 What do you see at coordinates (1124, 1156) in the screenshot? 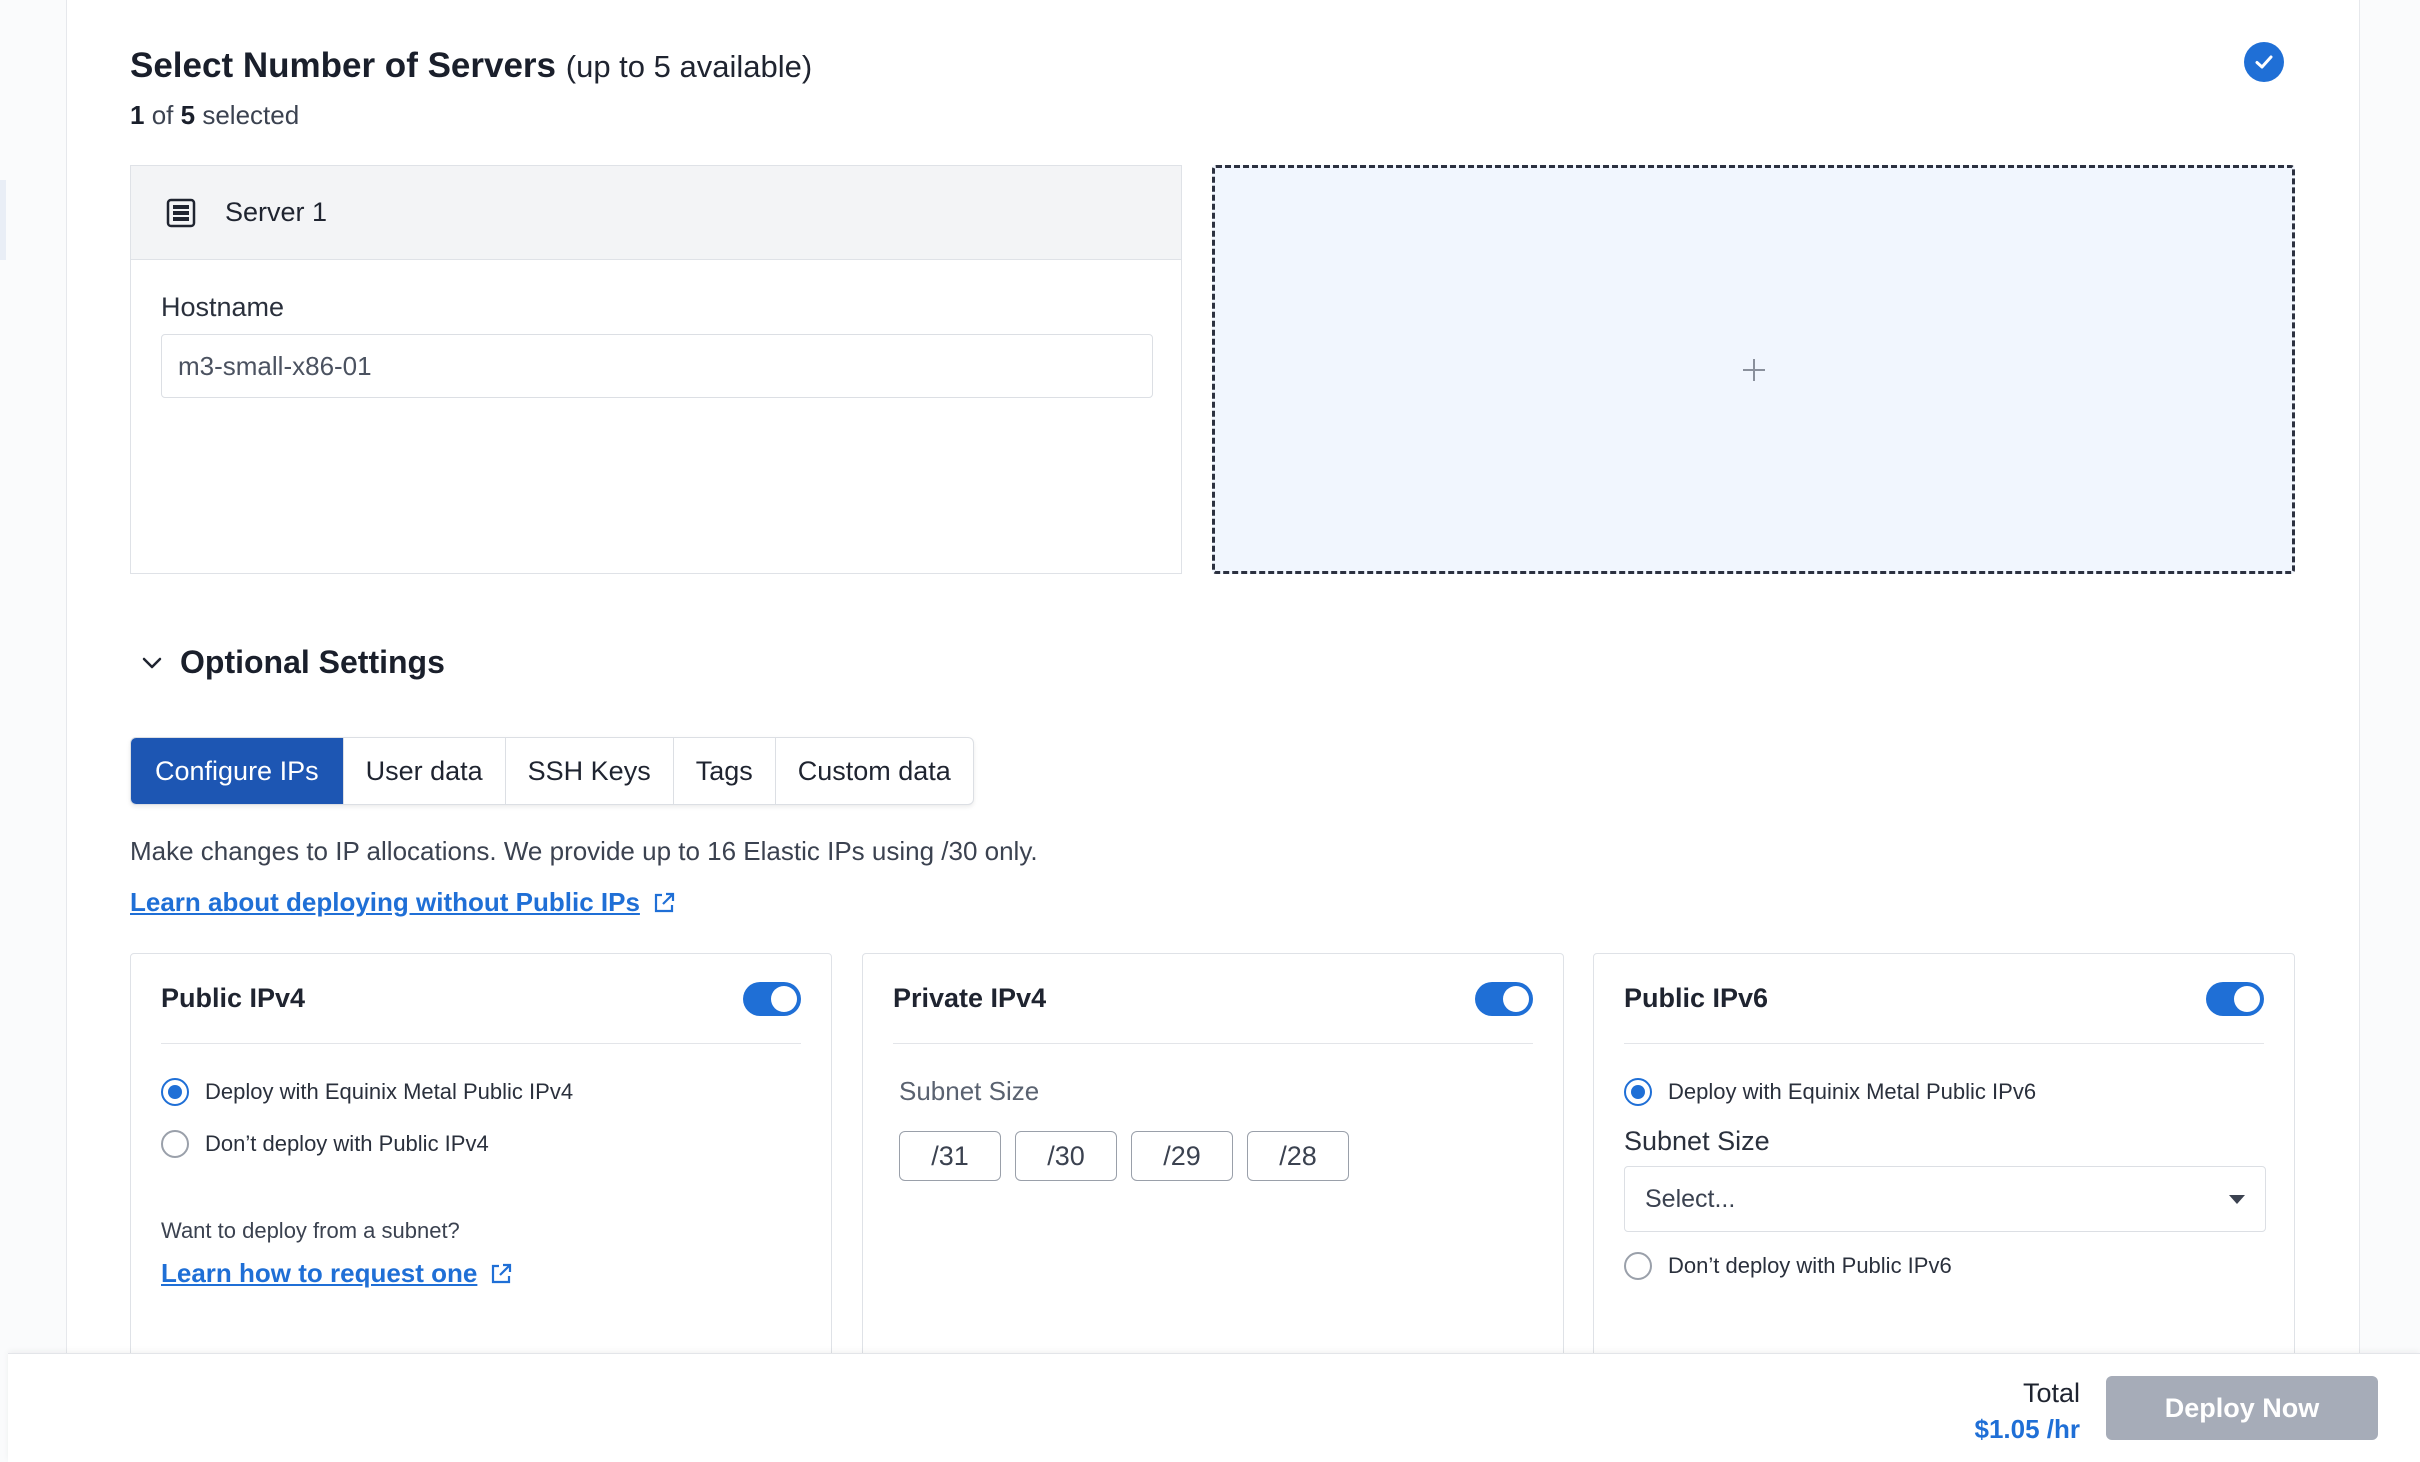
I see `subnet-size-options: /31 /30 /29 /28` at bounding box center [1124, 1156].